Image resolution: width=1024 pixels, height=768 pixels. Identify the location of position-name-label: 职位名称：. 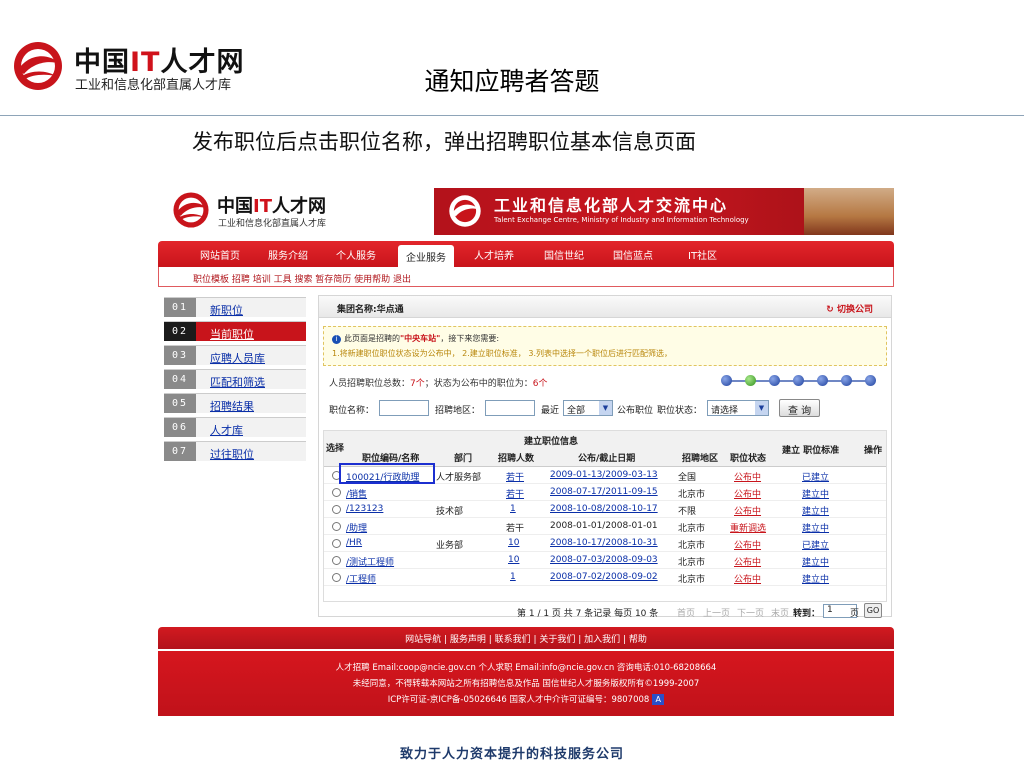
(352, 411).